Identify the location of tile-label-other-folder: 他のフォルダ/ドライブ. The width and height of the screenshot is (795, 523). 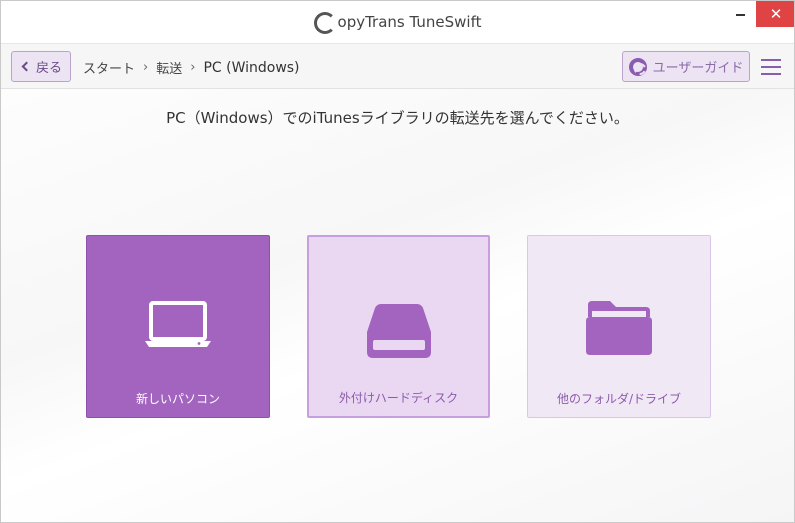
(619, 399).